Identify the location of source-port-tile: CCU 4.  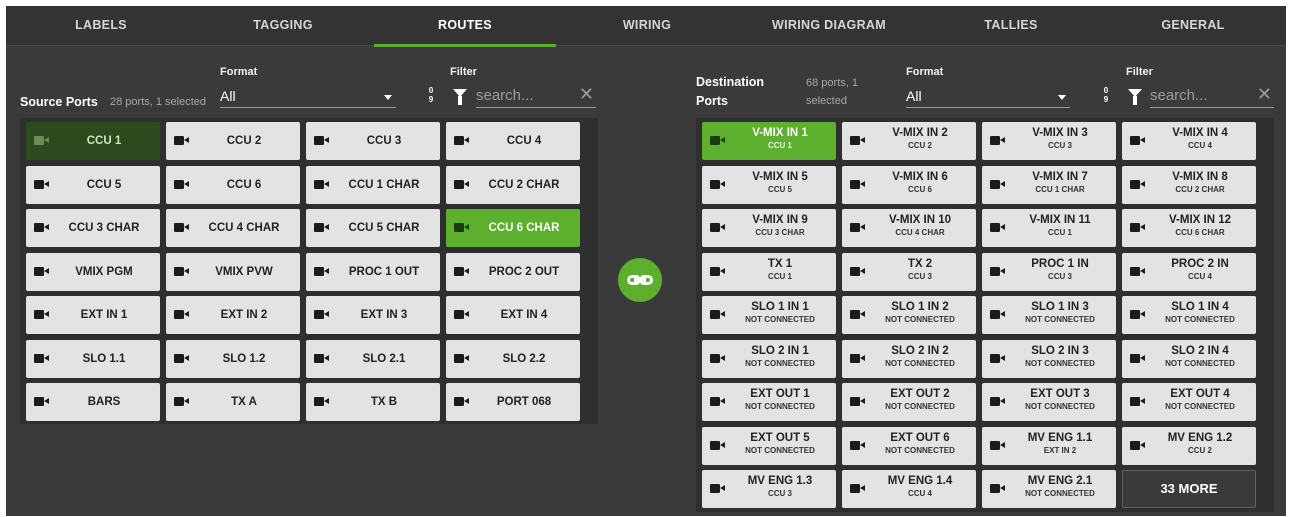
(513, 141).